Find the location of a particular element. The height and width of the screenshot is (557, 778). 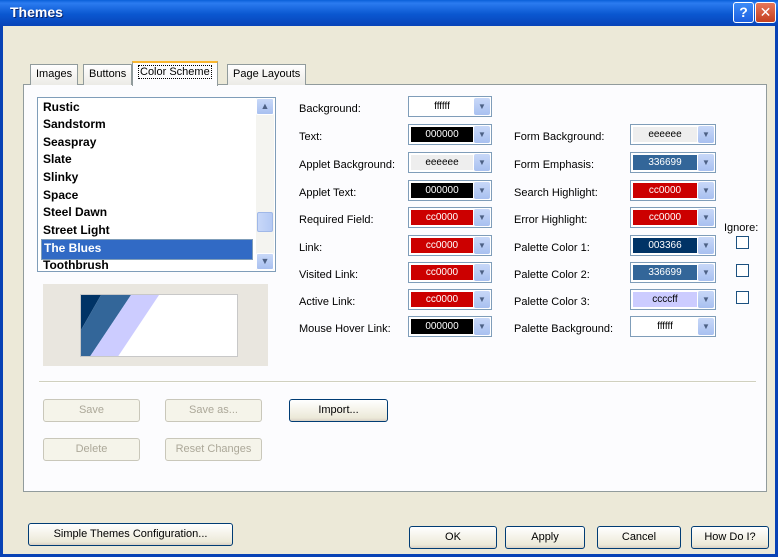

label-active-link: Active Link: is located at coordinates (327, 302).